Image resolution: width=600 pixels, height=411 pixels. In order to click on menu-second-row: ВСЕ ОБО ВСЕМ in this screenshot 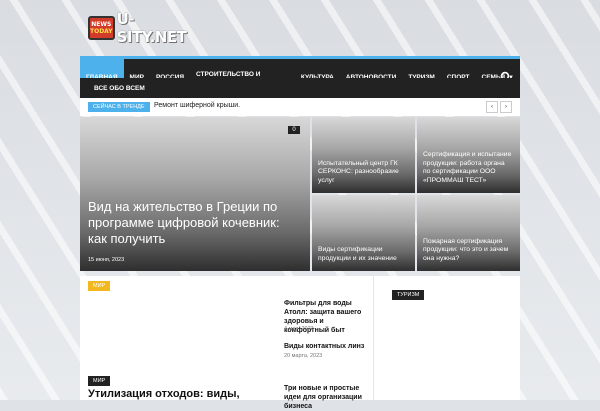, I will do `click(300, 89)`.